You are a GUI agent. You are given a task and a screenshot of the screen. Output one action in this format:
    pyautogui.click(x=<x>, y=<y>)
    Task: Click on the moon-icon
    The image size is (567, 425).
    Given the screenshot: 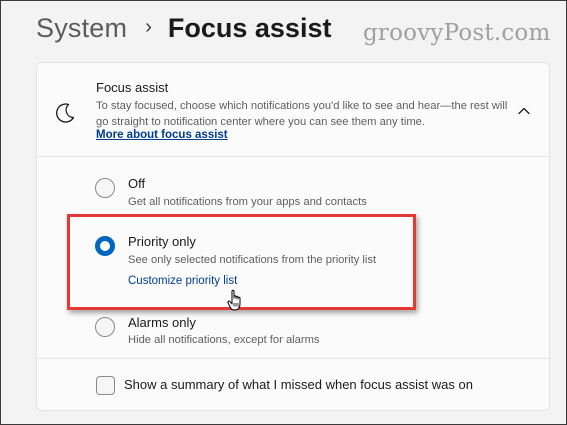 What is the action you would take?
    pyautogui.click(x=65, y=113)
    